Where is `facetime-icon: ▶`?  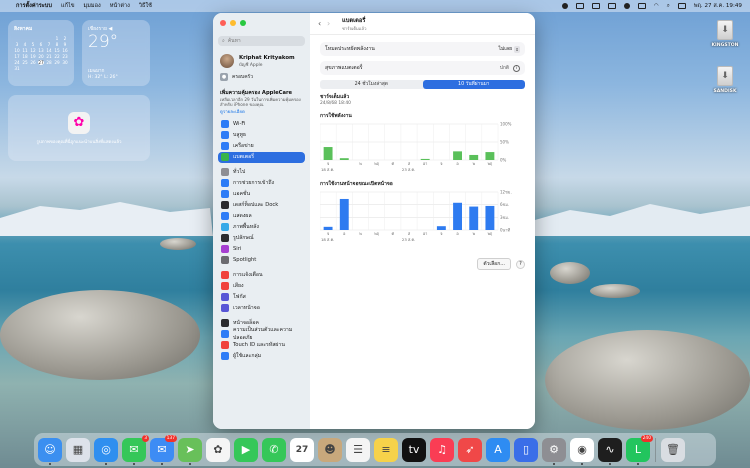
facetime-icon: ▶ is located at coordinates (246, 449).